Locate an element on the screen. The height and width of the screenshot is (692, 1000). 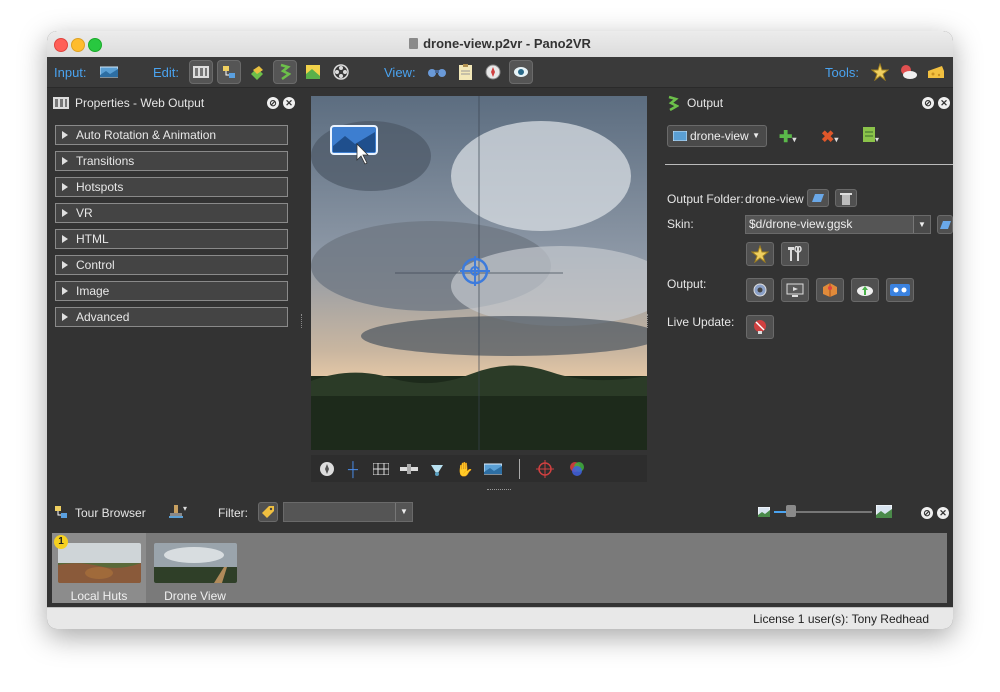
tour-browser-thumbnails: 1 Local Huts Drone View is located at coordinates (499, 568).